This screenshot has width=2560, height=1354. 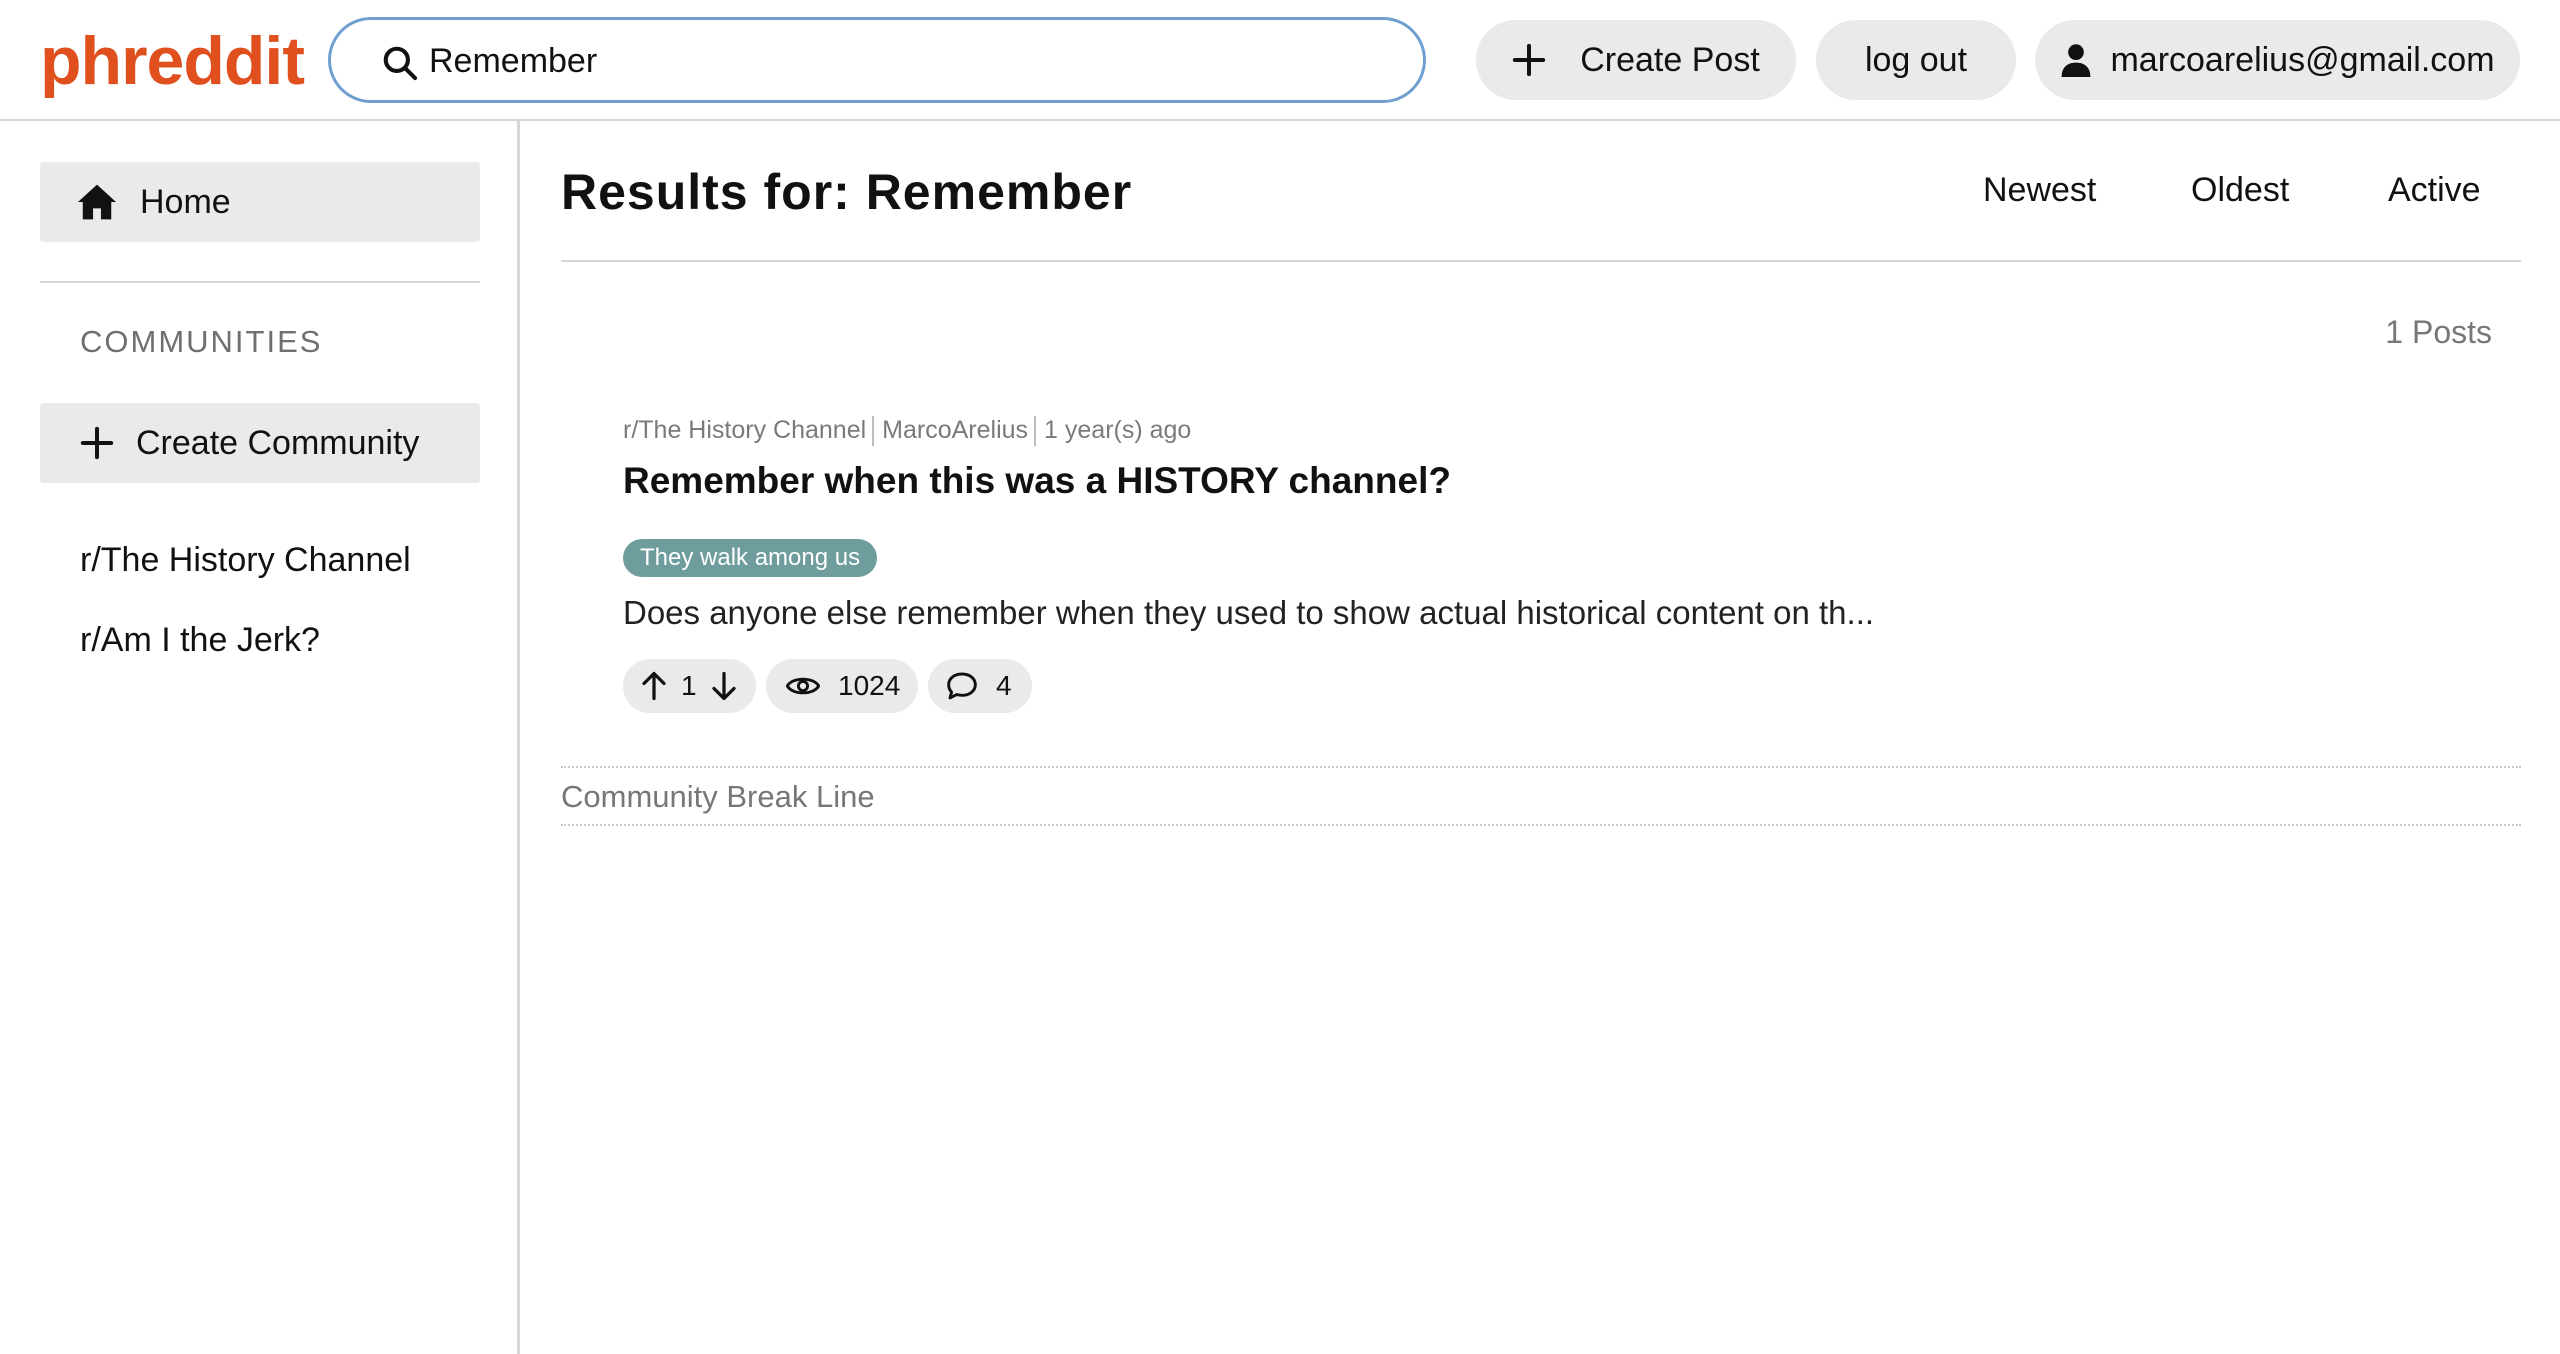 I want to click on comment-count: 4, so click(x=1004, y=685).